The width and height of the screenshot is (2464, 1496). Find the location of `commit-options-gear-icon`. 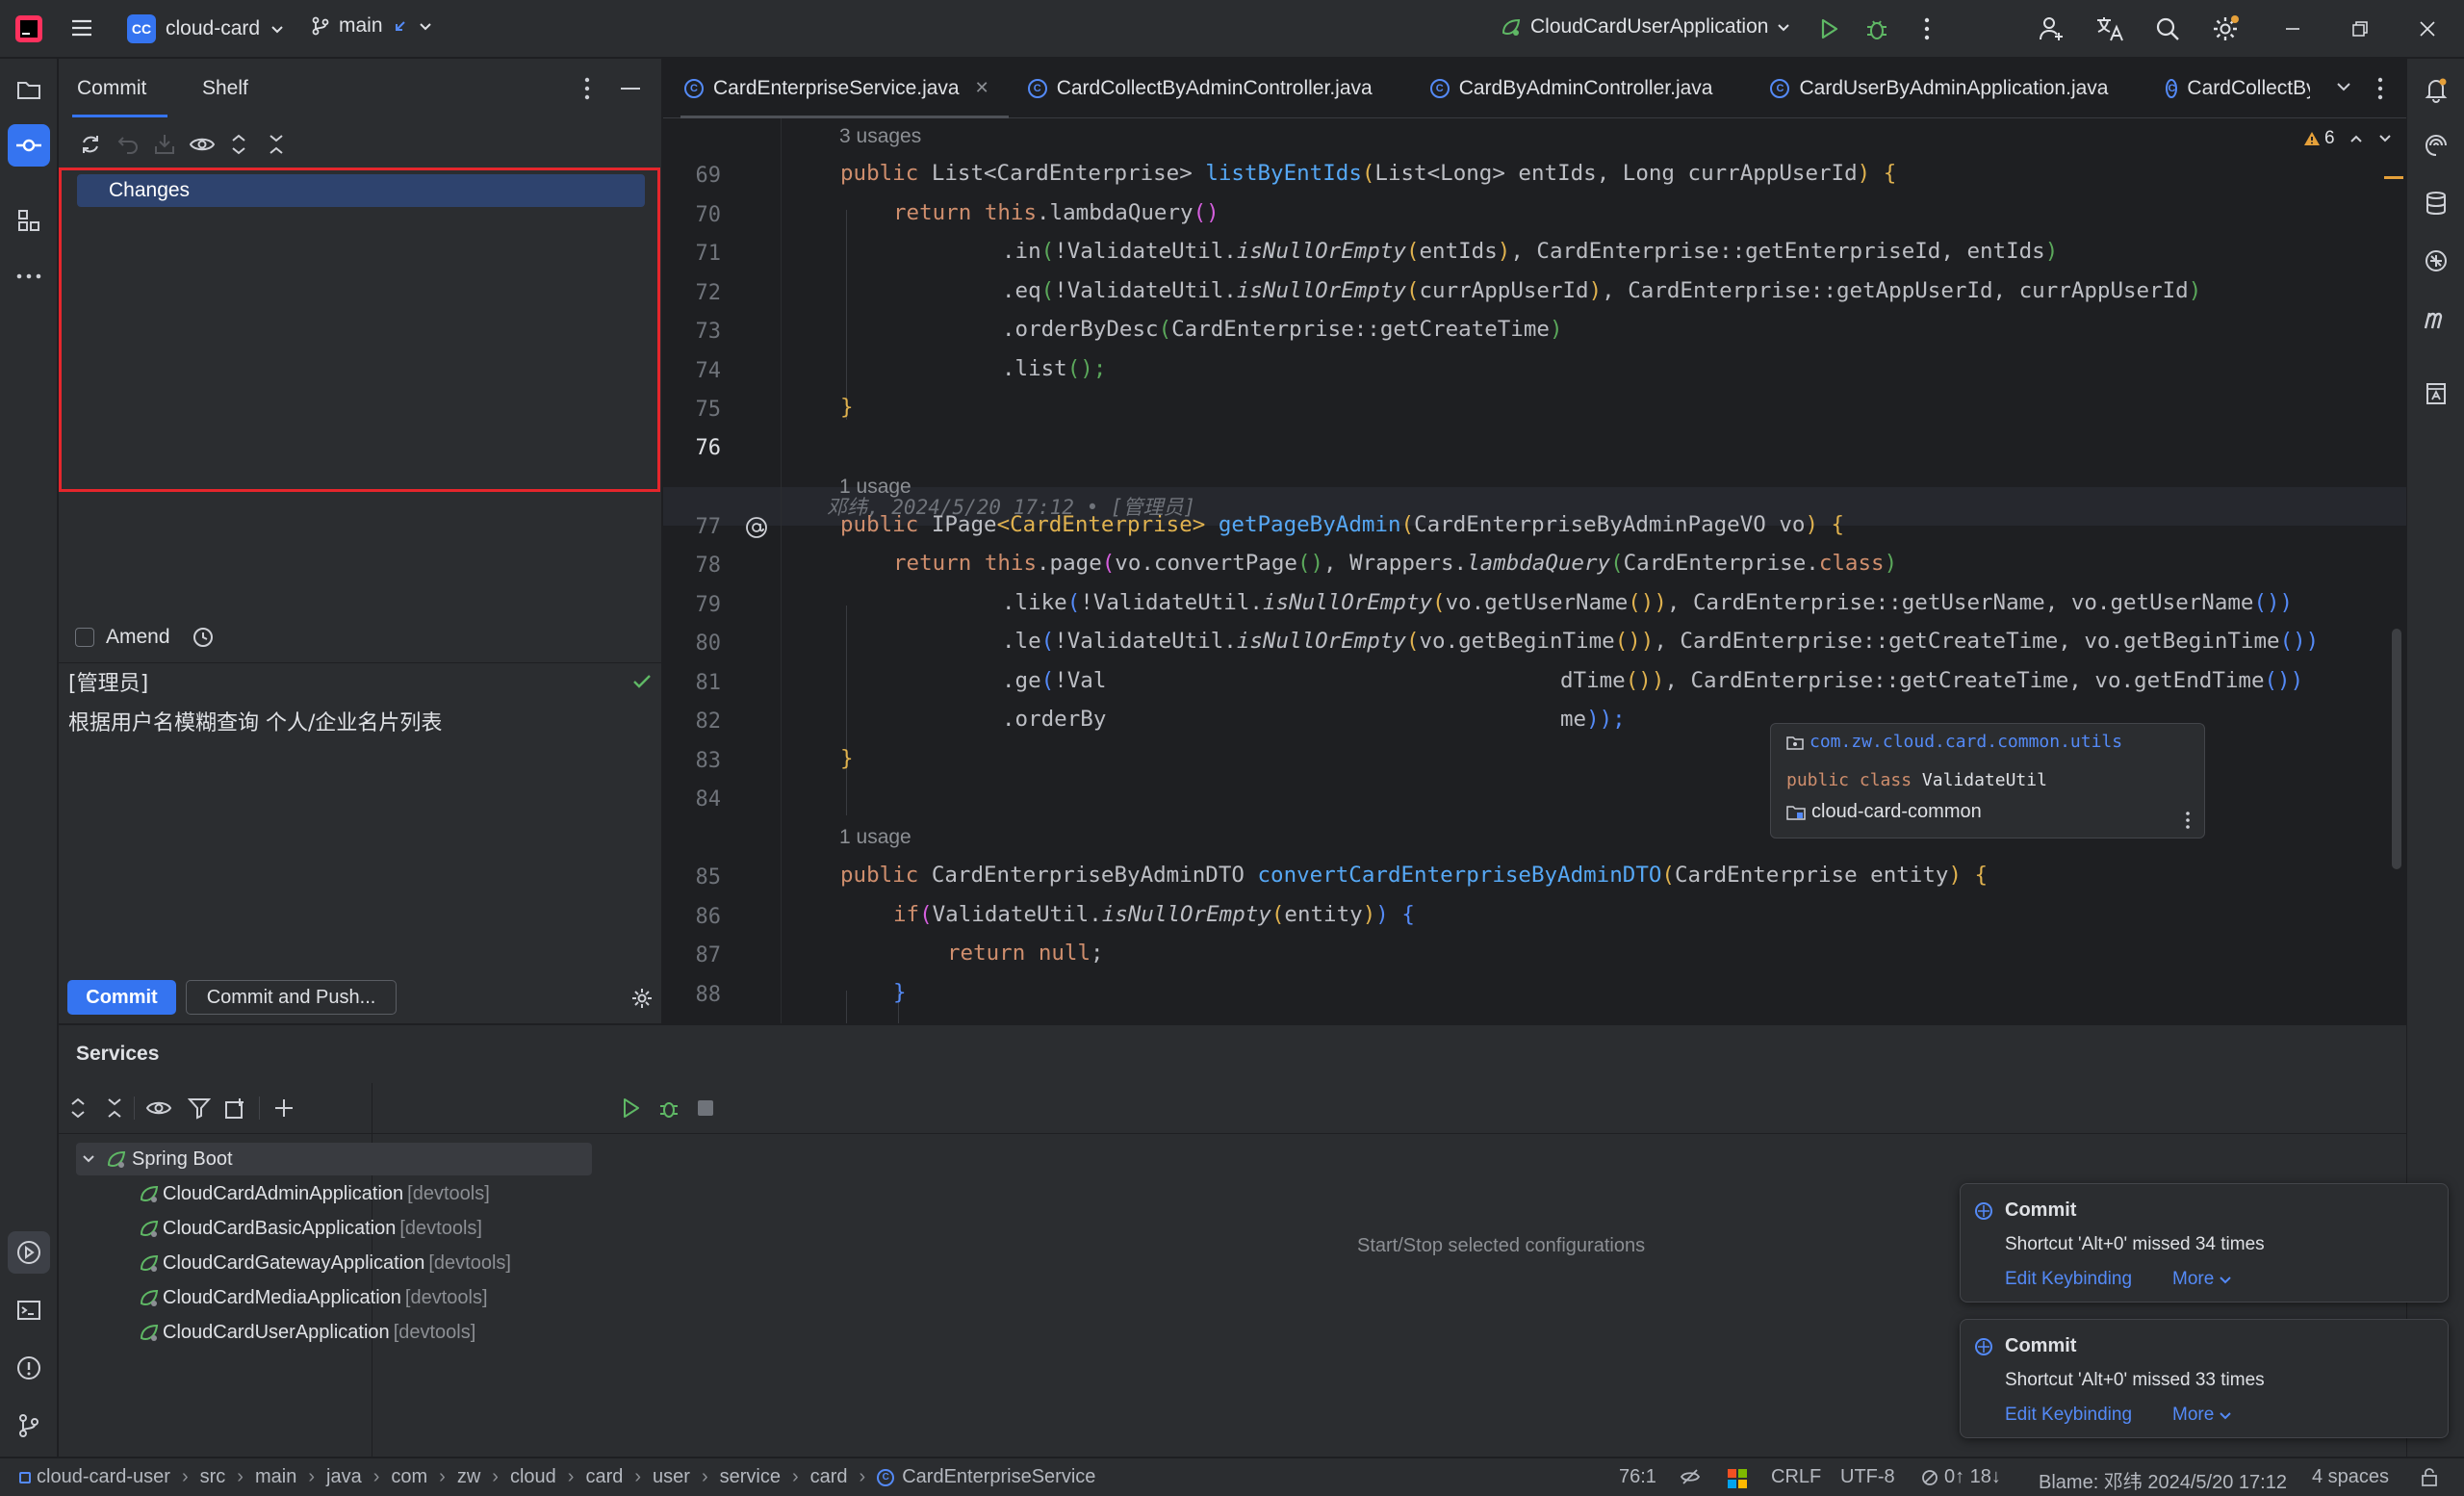

commit-options-gear-icon is located at coordinates (642, 999).